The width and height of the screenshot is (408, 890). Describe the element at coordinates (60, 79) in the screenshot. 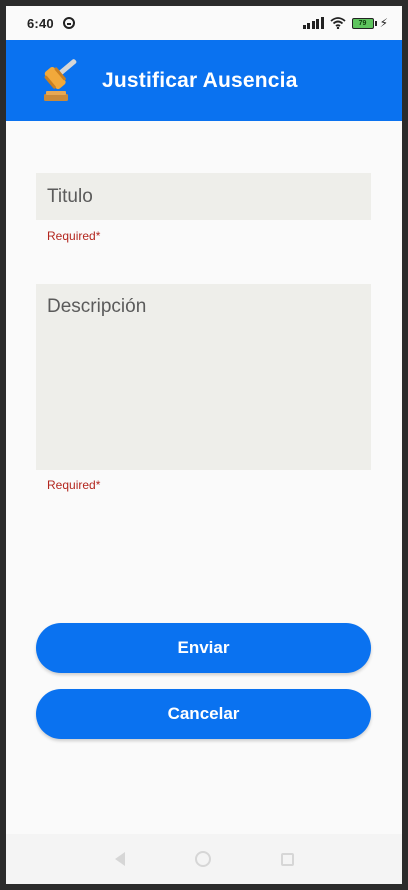

I see `gavel-icon` at that location.